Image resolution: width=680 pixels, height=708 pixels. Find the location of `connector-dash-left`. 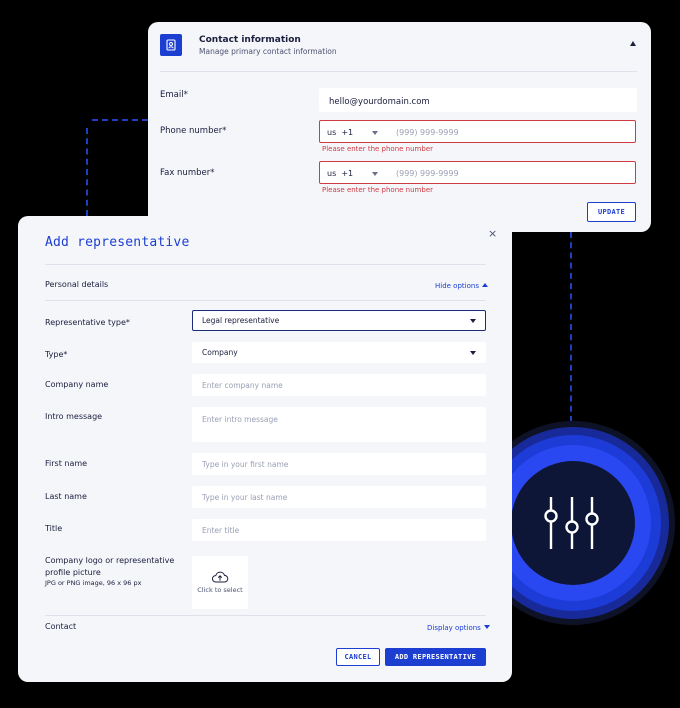

connector-dash-left is located at coordinates (87, 172).